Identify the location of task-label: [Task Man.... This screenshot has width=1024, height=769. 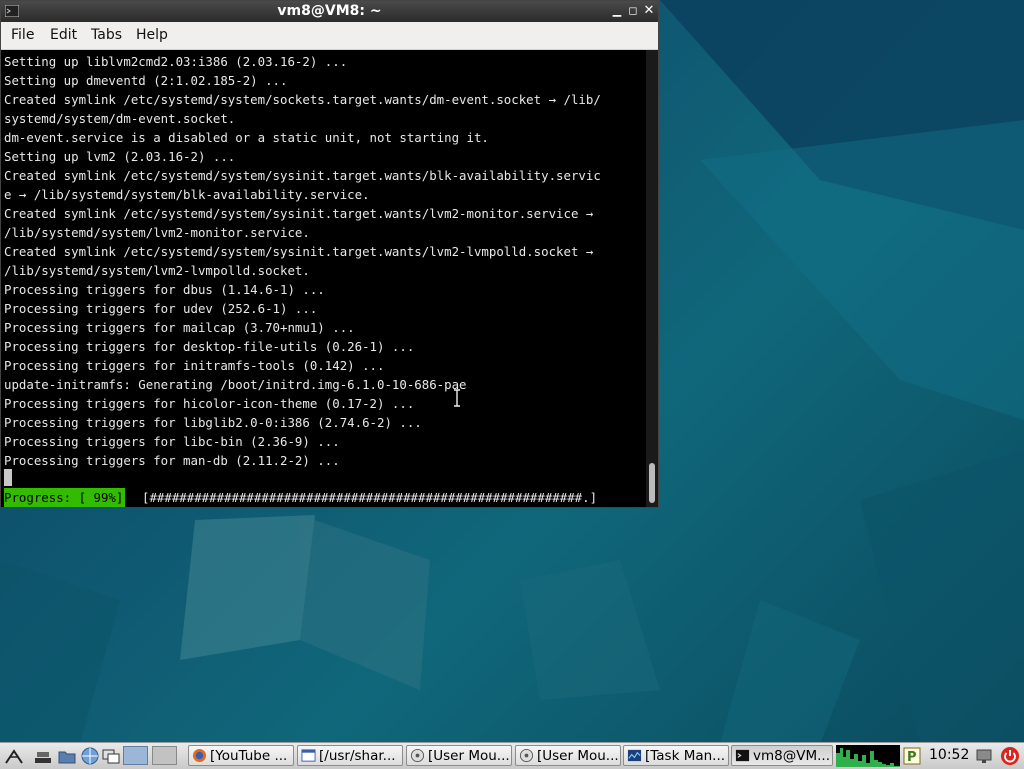
(685, 756).